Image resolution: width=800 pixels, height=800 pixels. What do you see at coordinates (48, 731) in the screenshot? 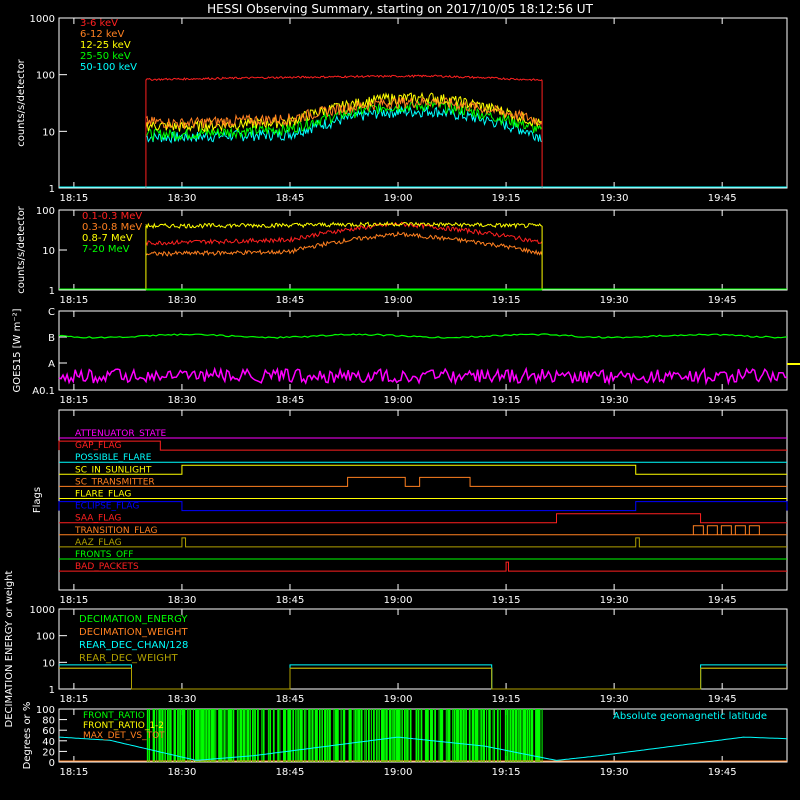
I see `y-tick-label: 60` at bounding box center [48, 731].